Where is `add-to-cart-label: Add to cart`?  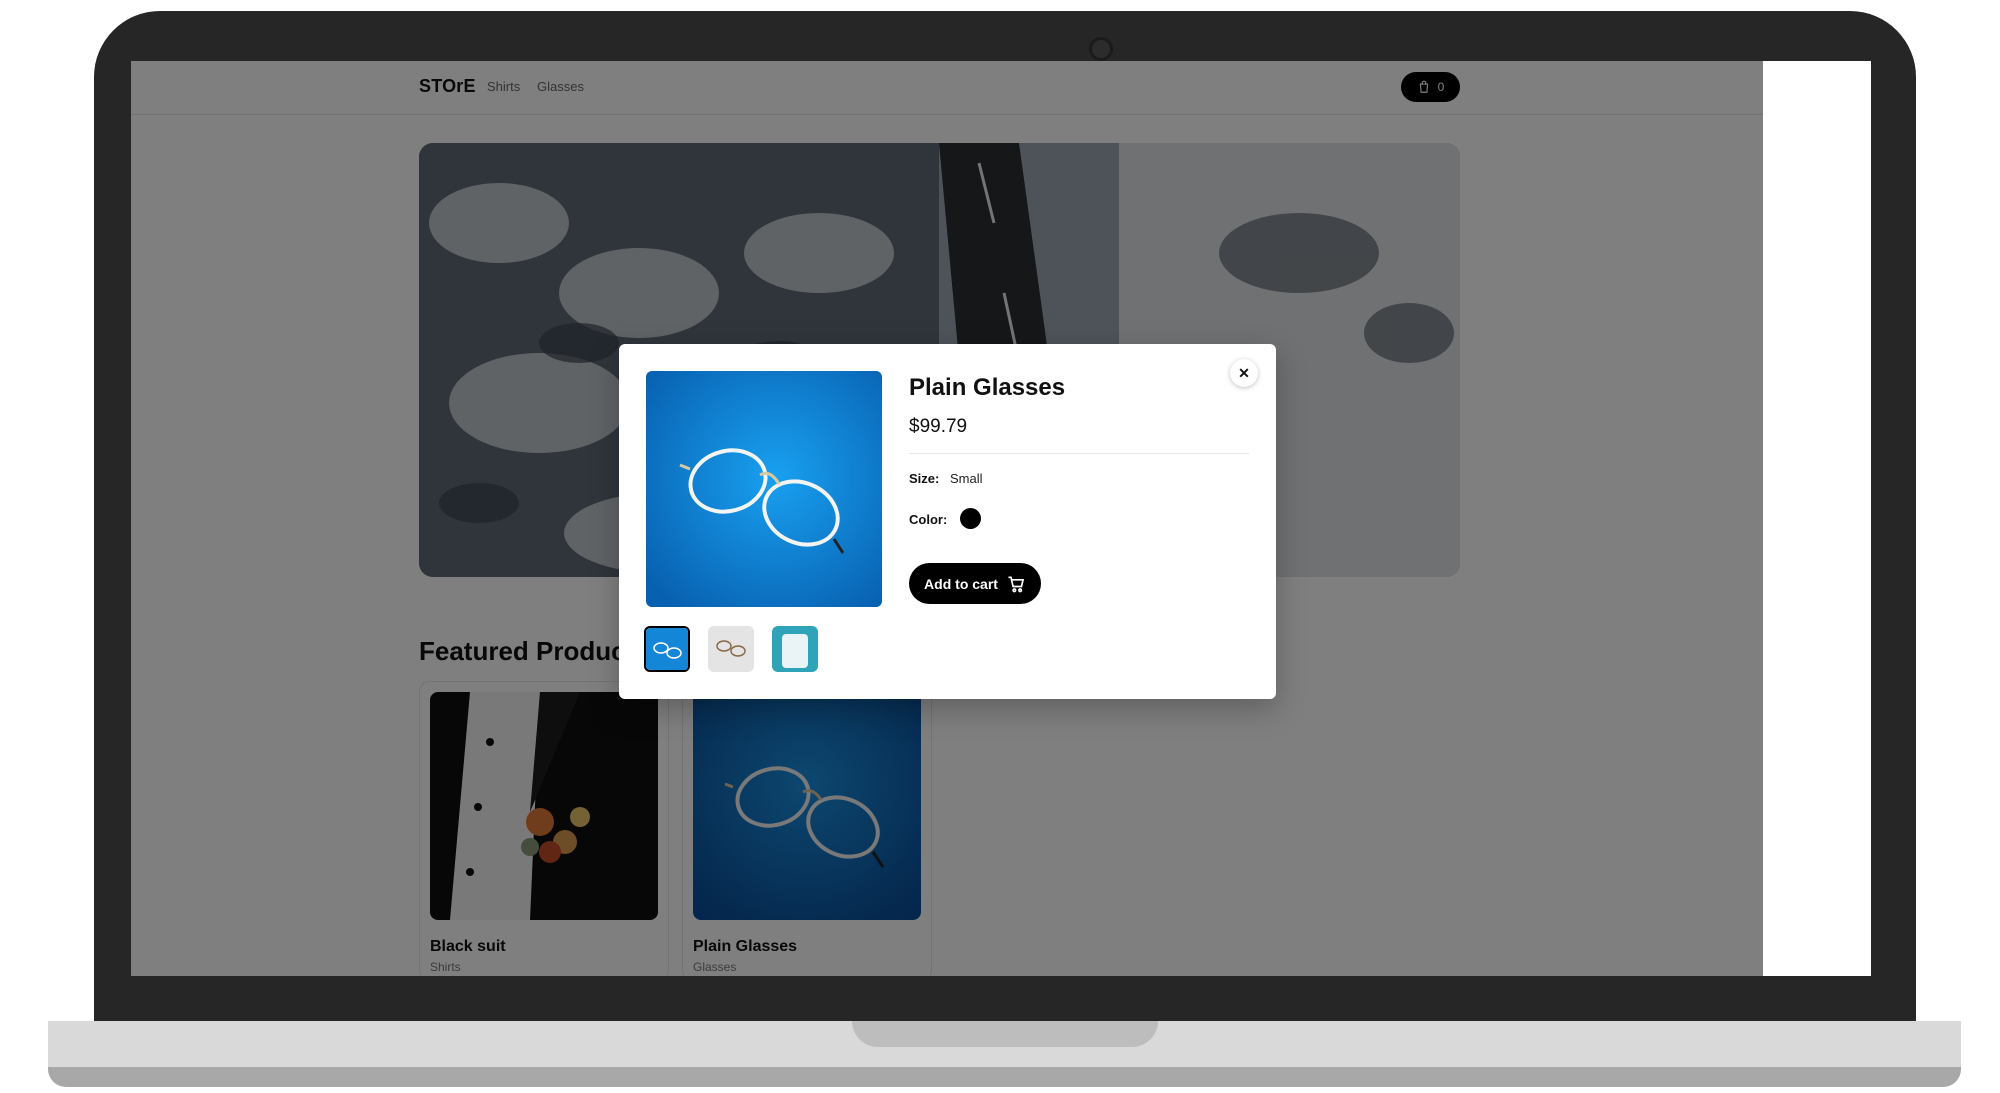 add-to-cart-label: Add to cart is located at coordinates (961, 583).